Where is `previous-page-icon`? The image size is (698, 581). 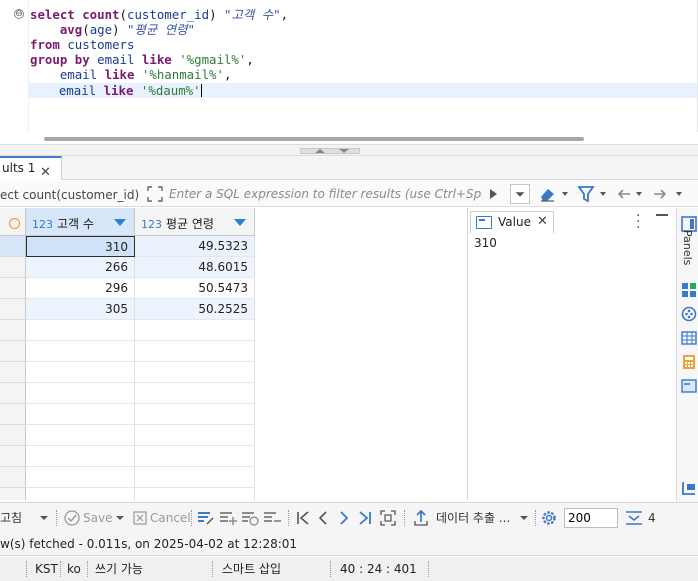 previous-page-icon is located at coordinates (323, 518).